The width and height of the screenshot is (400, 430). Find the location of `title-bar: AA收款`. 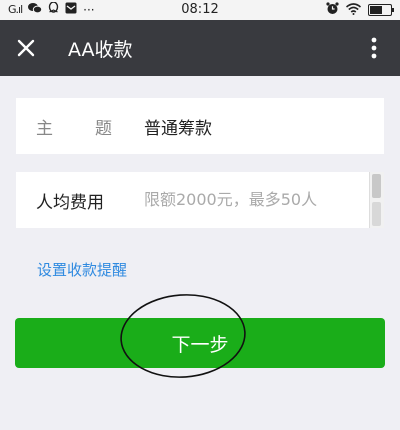

title-bar: AA收款 is located at coordinates (200, 48).